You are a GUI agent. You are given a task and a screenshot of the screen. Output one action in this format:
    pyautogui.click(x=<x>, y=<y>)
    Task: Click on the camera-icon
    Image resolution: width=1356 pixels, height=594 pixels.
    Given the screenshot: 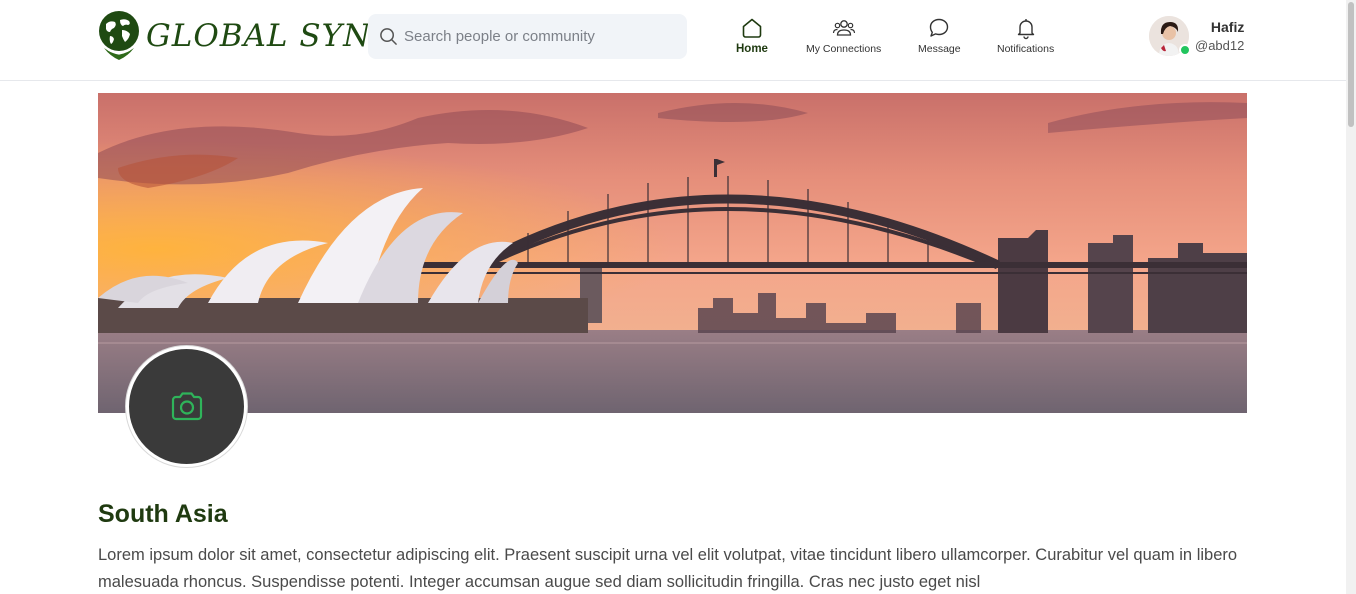 What is the action you would take?
    pyautogui.click(x=186, y=405)
    